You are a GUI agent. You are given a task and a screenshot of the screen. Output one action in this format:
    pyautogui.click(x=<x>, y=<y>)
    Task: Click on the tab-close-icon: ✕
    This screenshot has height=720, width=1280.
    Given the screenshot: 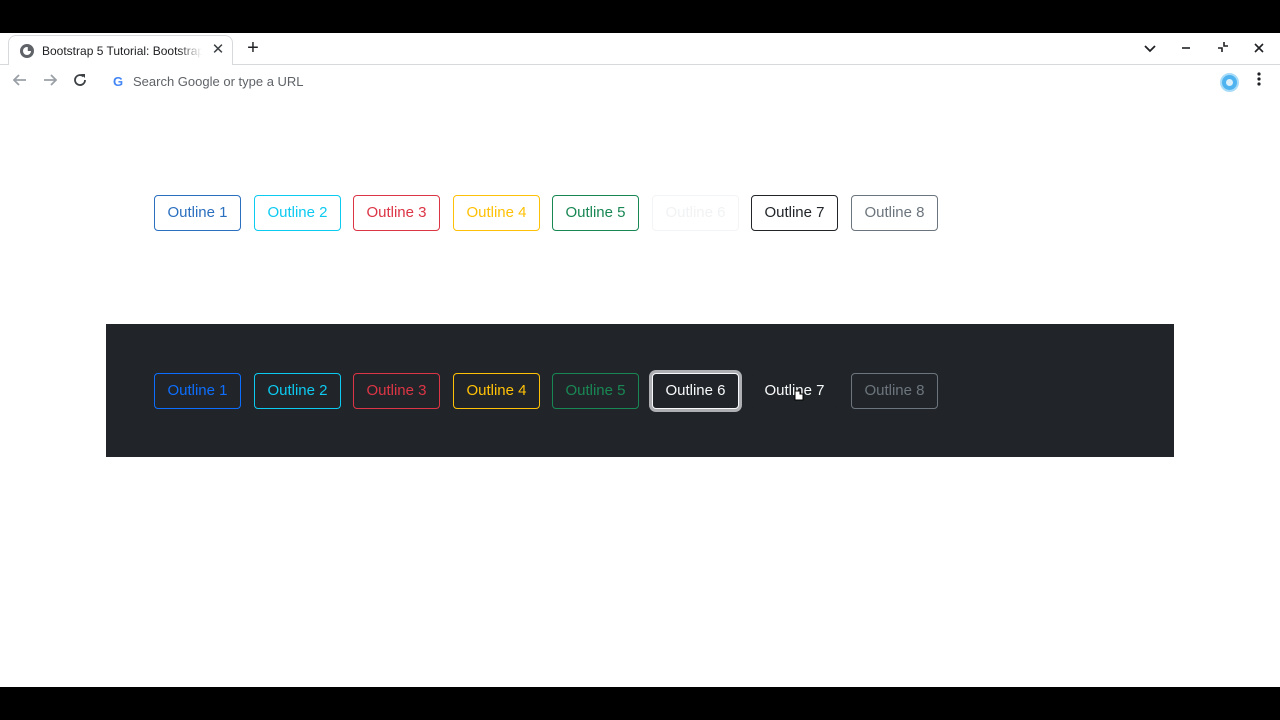 What is the action you would take?
    pyautogui.click(x=218, y=50)
    